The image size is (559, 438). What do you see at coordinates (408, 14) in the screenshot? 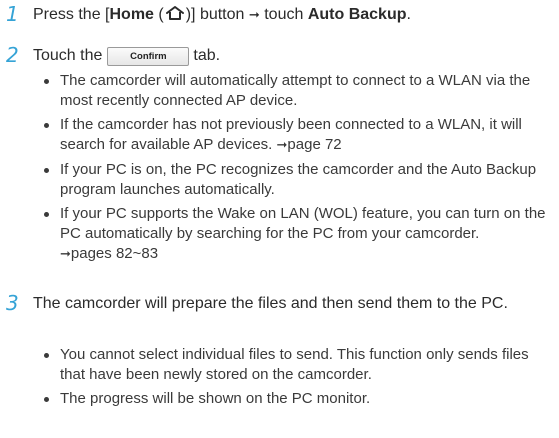
I see `step-1-end: .` at bounding box center [408, 14].